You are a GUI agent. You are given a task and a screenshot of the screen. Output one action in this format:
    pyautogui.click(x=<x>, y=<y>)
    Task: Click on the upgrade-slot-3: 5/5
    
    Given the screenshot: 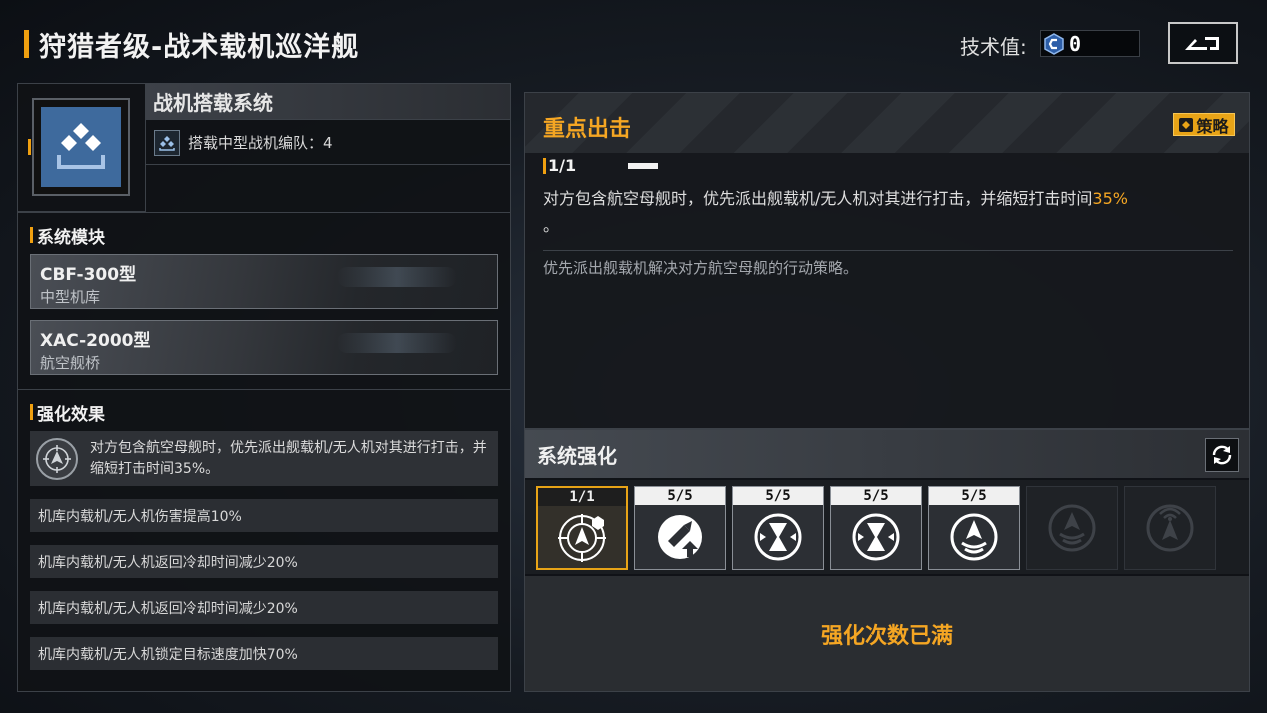 What is the action you would take?
    pyautogui.click(x=778, y=528)
    